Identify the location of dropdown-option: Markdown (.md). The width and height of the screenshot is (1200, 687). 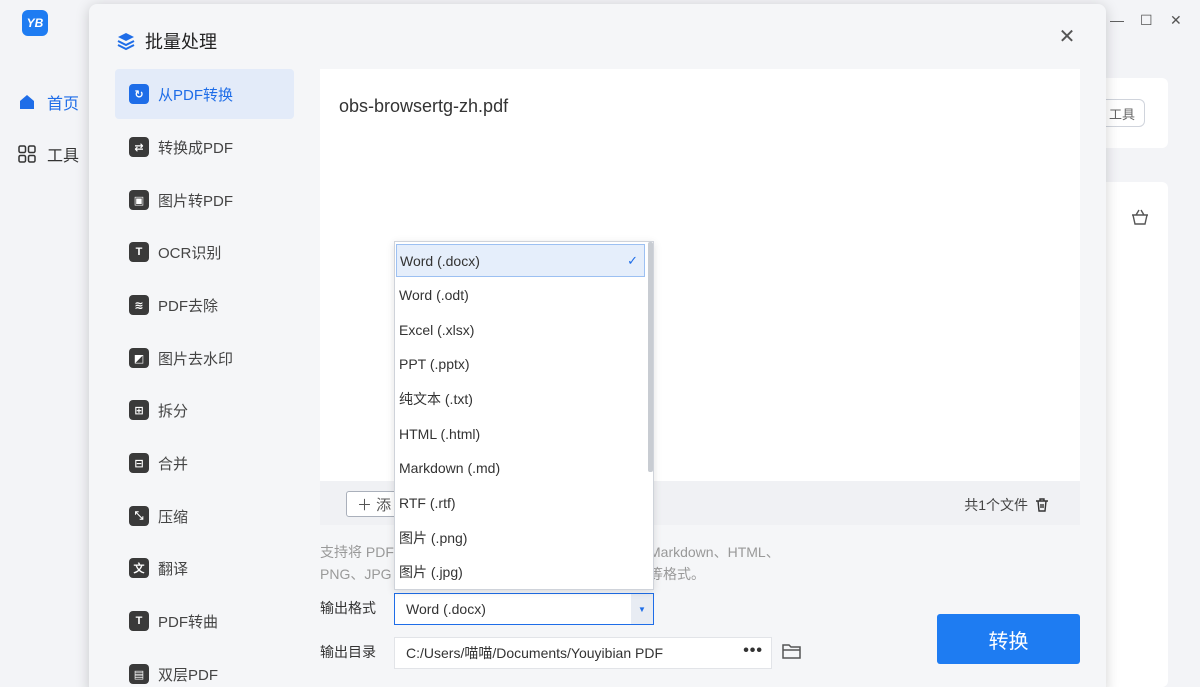
(520, 467).